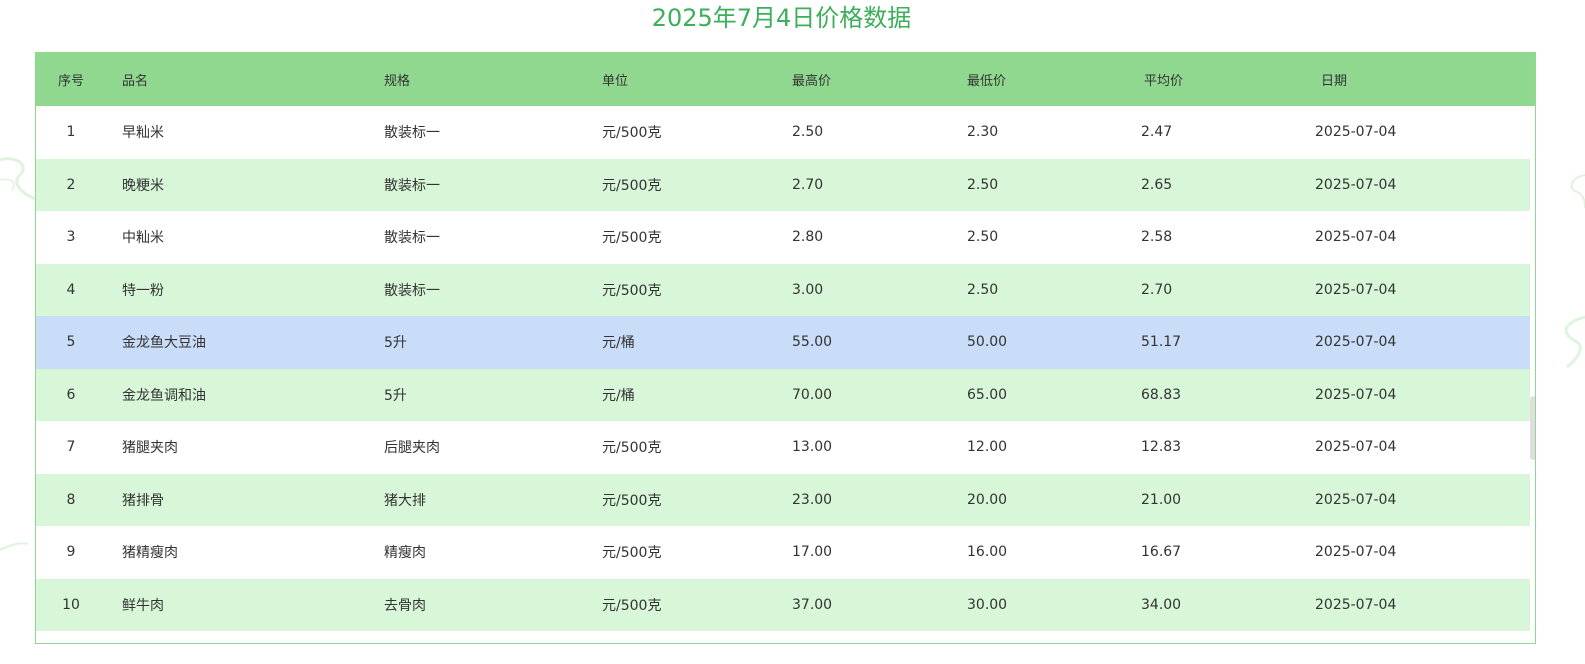 The image size is (1585, 664). What do you see at coordinates (987, 499) in the screenshot?
I see `cell-min-price: 20.00` at bounding box center [987, 499].